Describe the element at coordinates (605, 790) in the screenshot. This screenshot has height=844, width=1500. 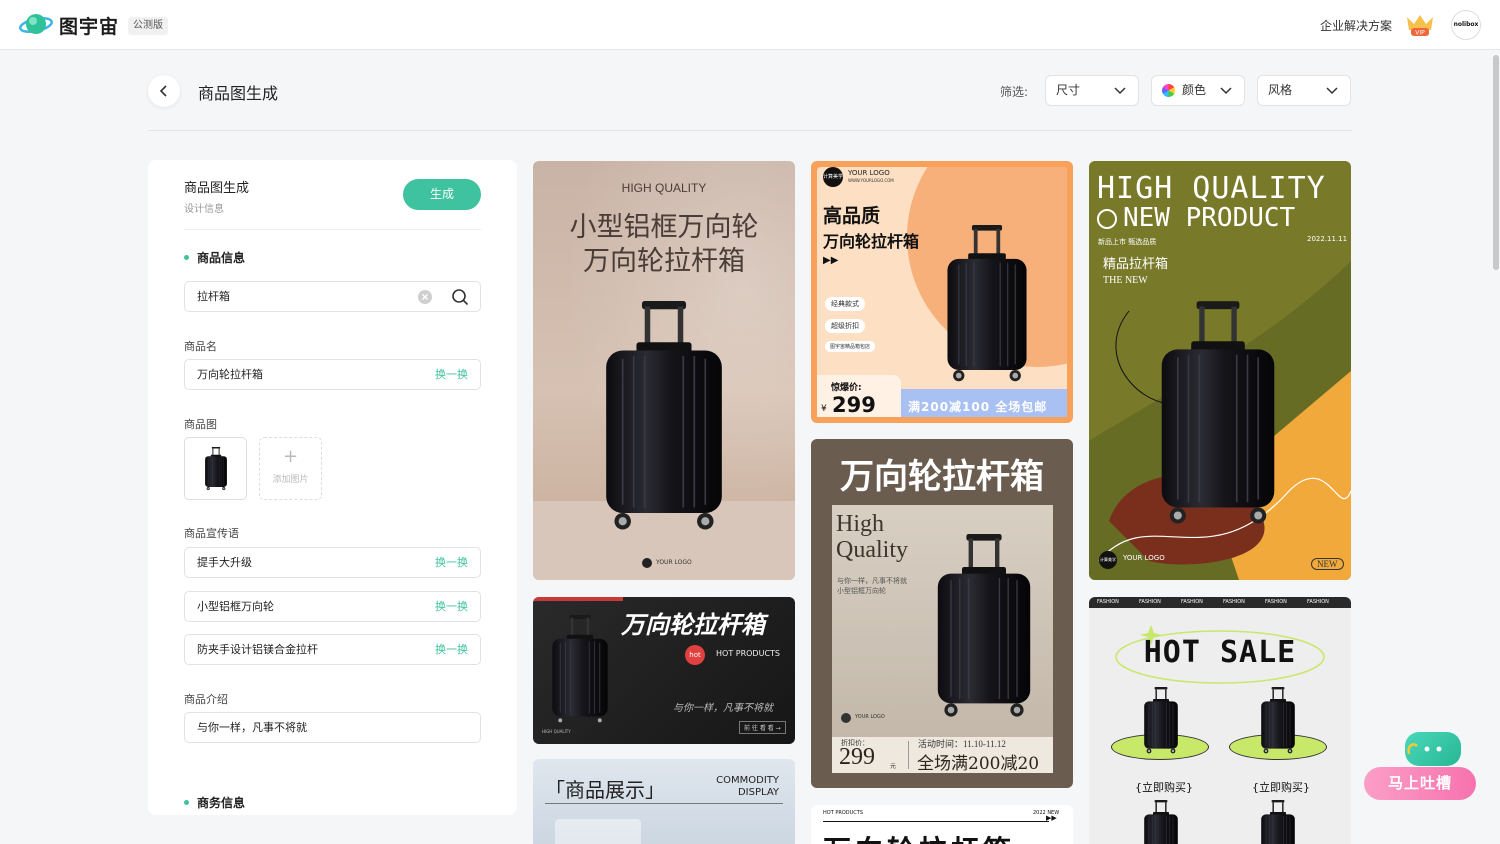
I see `card-title: 「商品展示」` at that location.